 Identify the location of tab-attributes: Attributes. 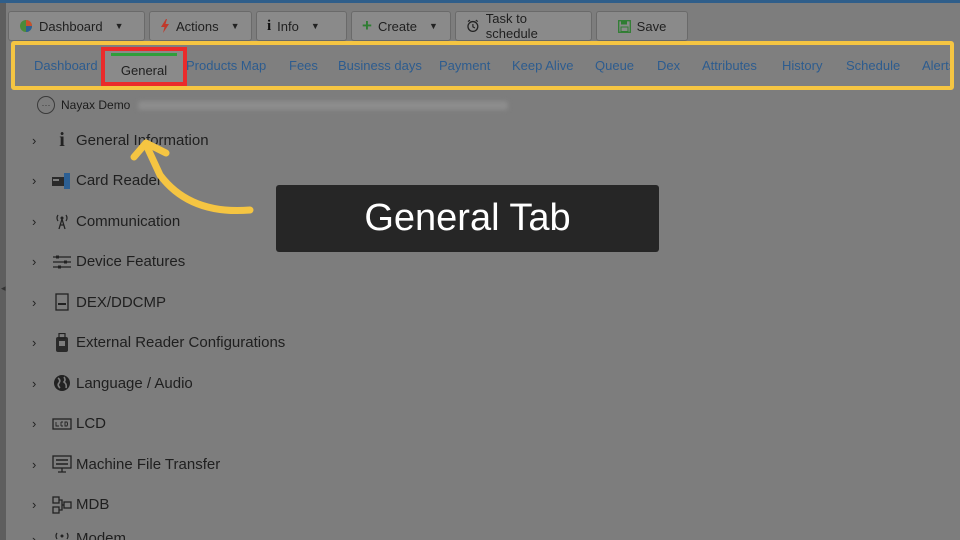
(729, 65).